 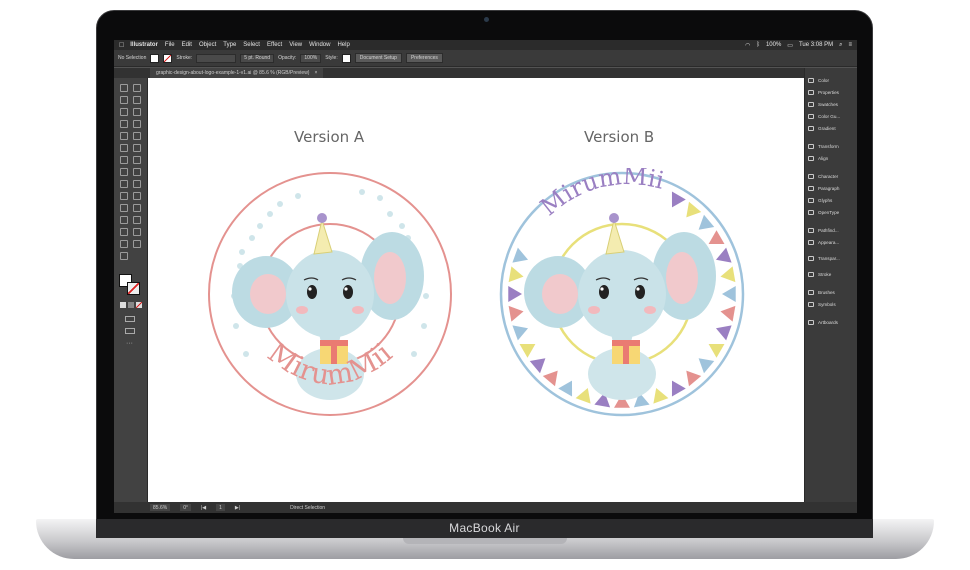 I want to click on control-center-icon: ≡, so click(x=850, y=45).